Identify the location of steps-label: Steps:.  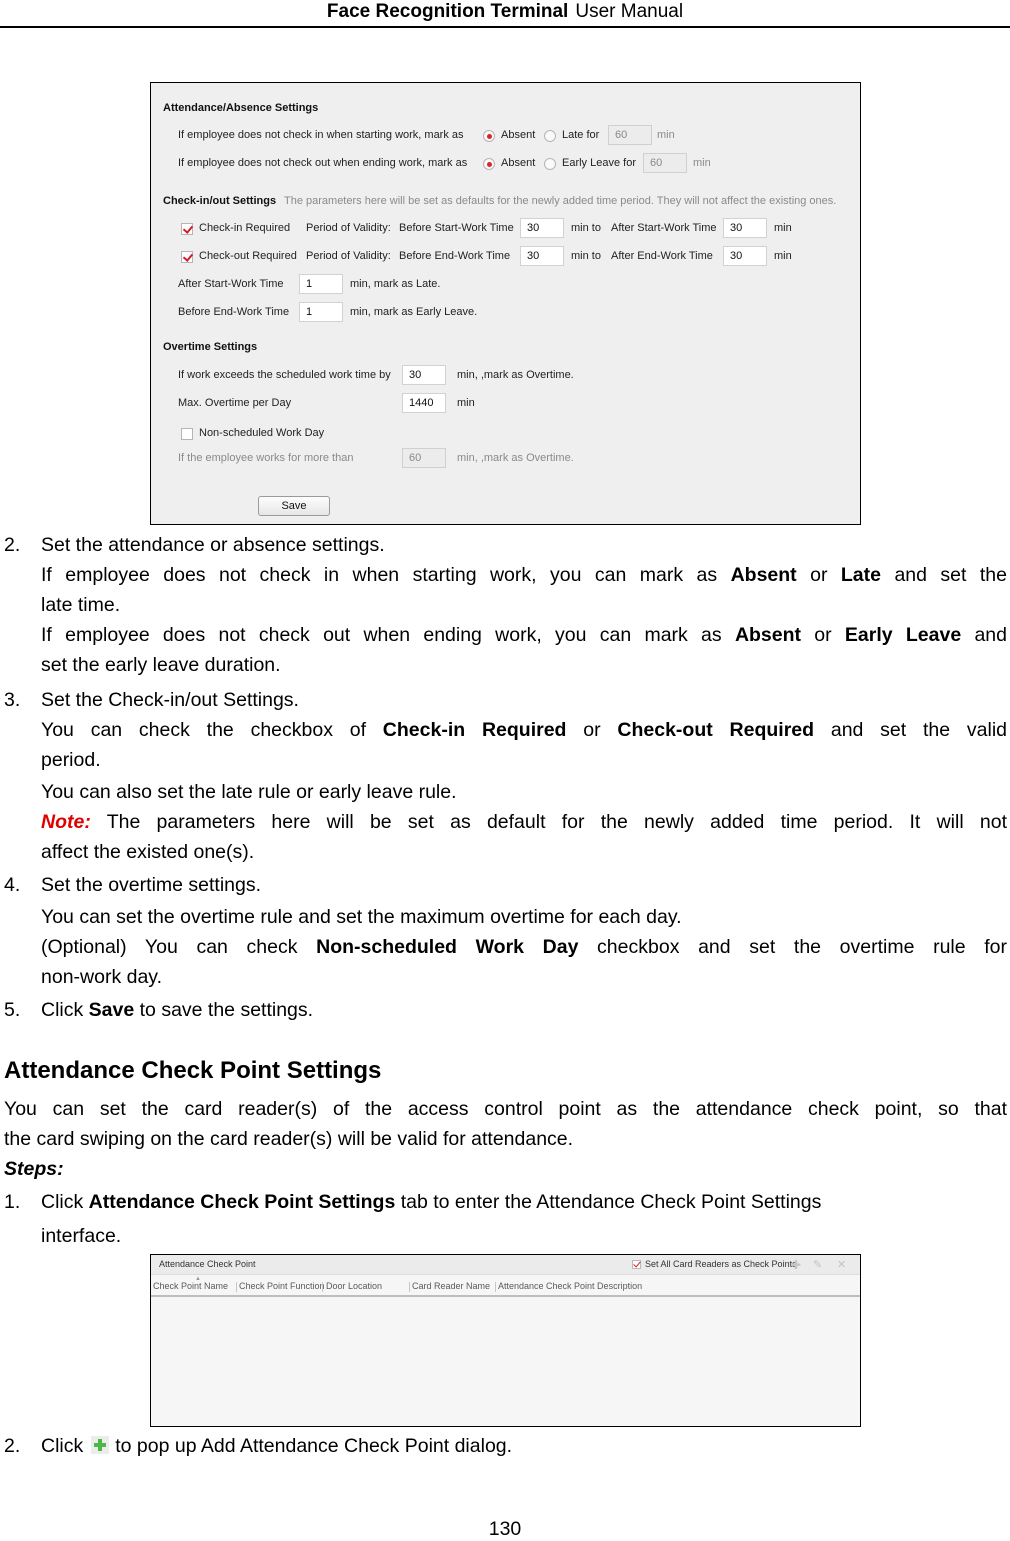
(34, 1169).